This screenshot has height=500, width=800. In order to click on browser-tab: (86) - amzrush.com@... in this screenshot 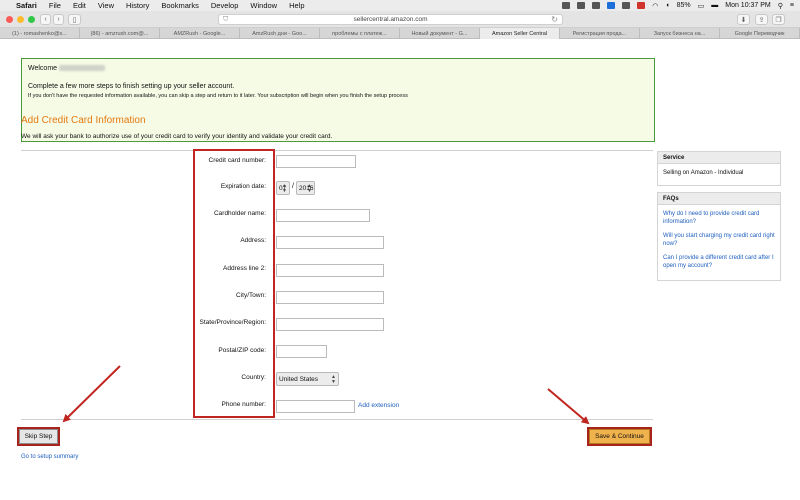, I will do `click(120, 33)`.